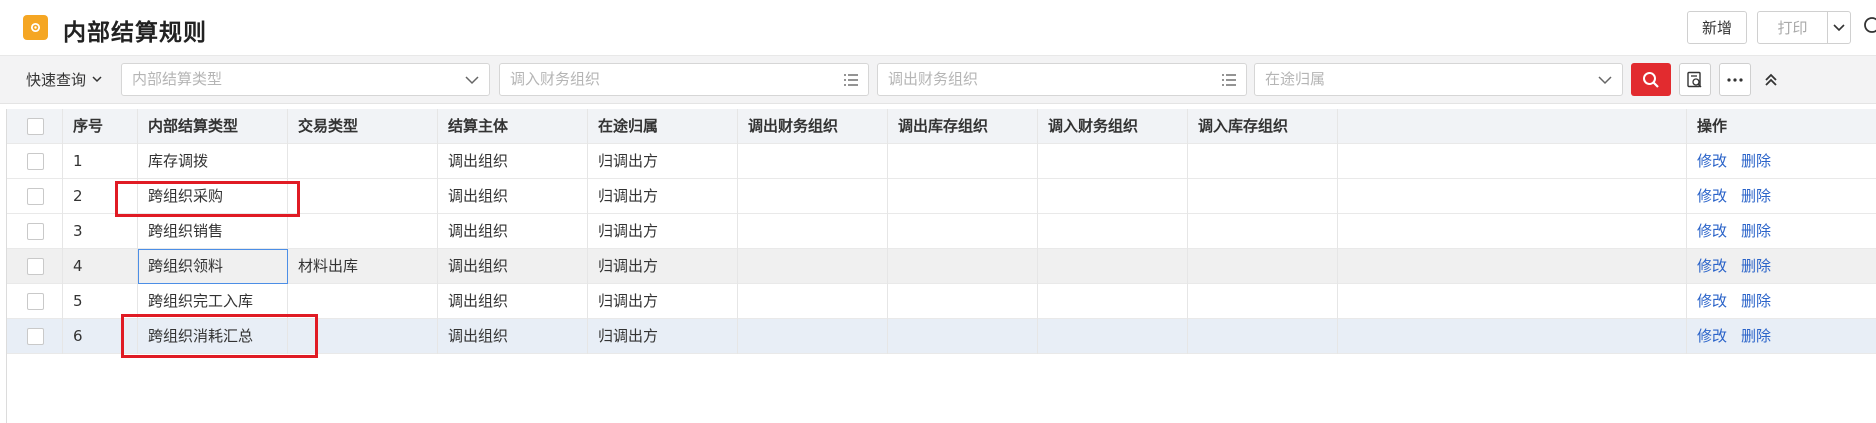  I want to click on col-header-settle-subject: 结算主体, so click(513, 126).